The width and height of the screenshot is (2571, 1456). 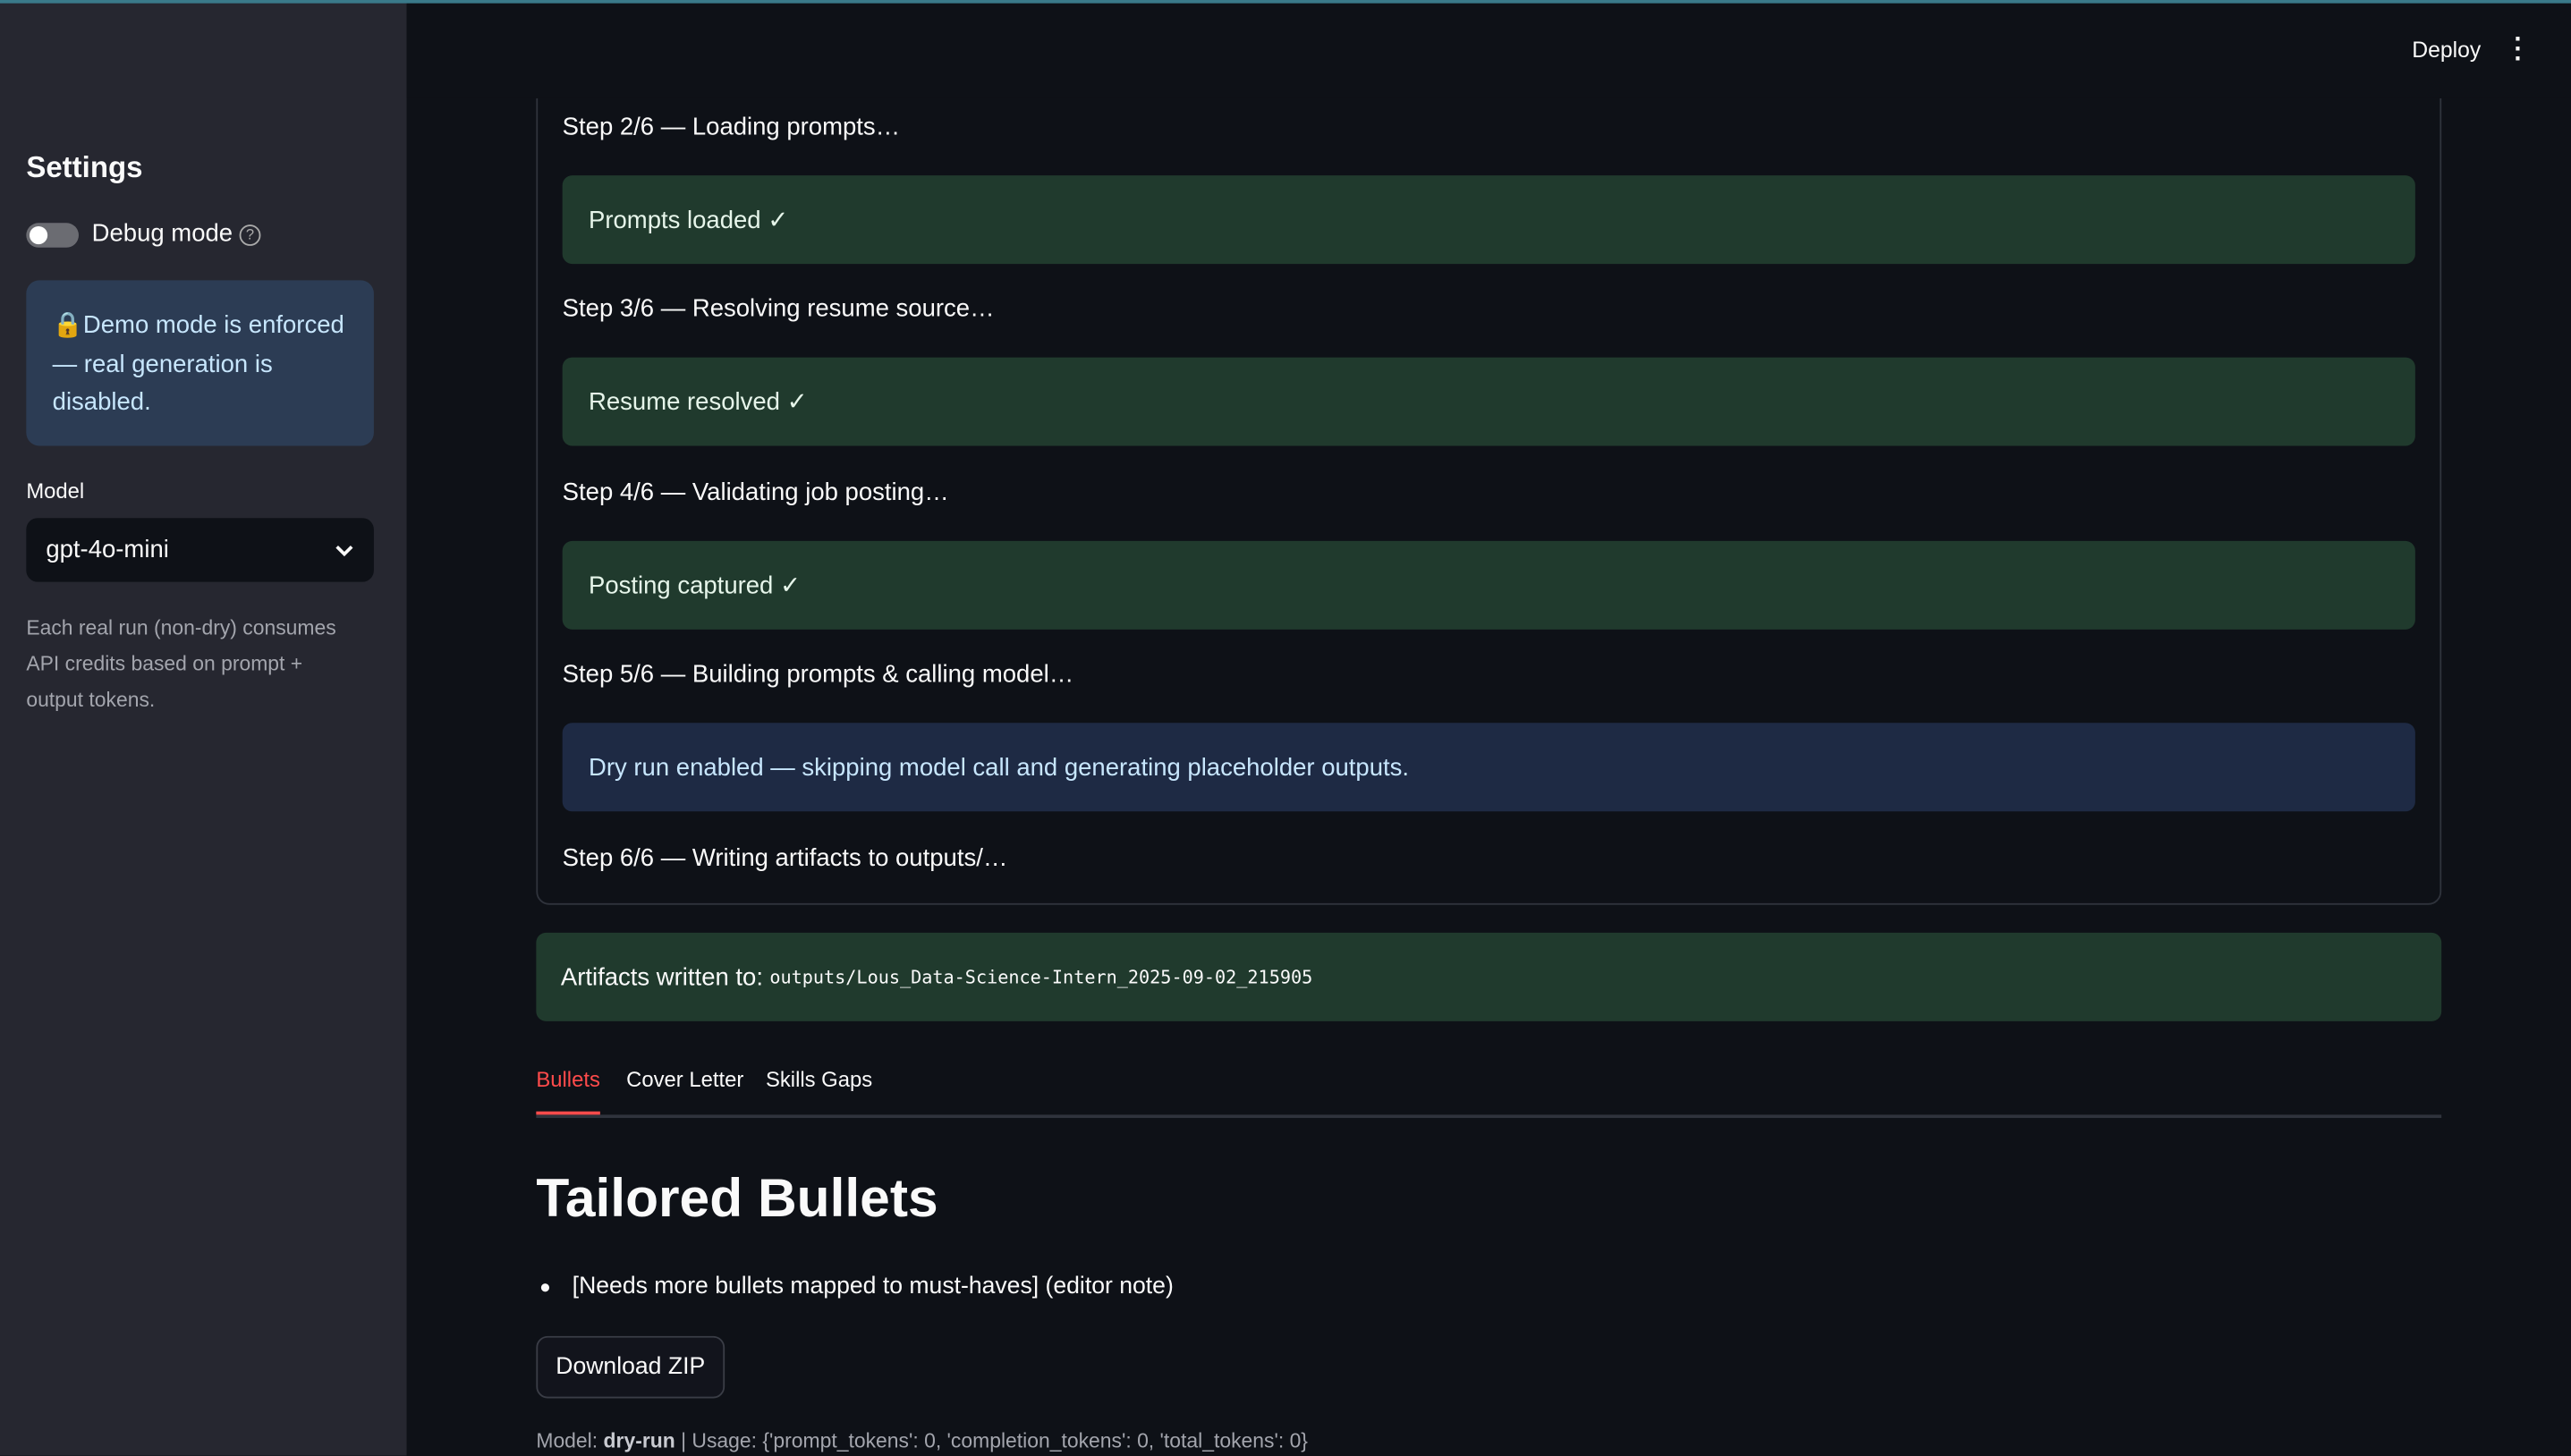 What do you see at coordinates (568, 1079) in the screenshot?
I see `tab-bullets: Bullets` at bounding box center [568, 1079].